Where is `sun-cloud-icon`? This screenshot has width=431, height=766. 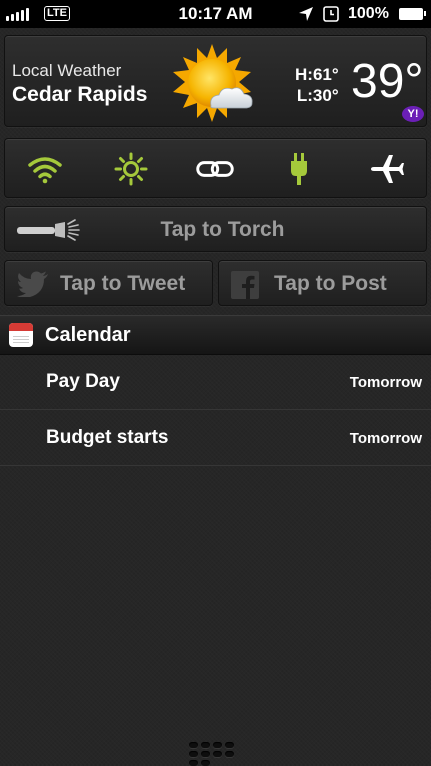
sun-cloud-icon is located at coordinates (213, 83).